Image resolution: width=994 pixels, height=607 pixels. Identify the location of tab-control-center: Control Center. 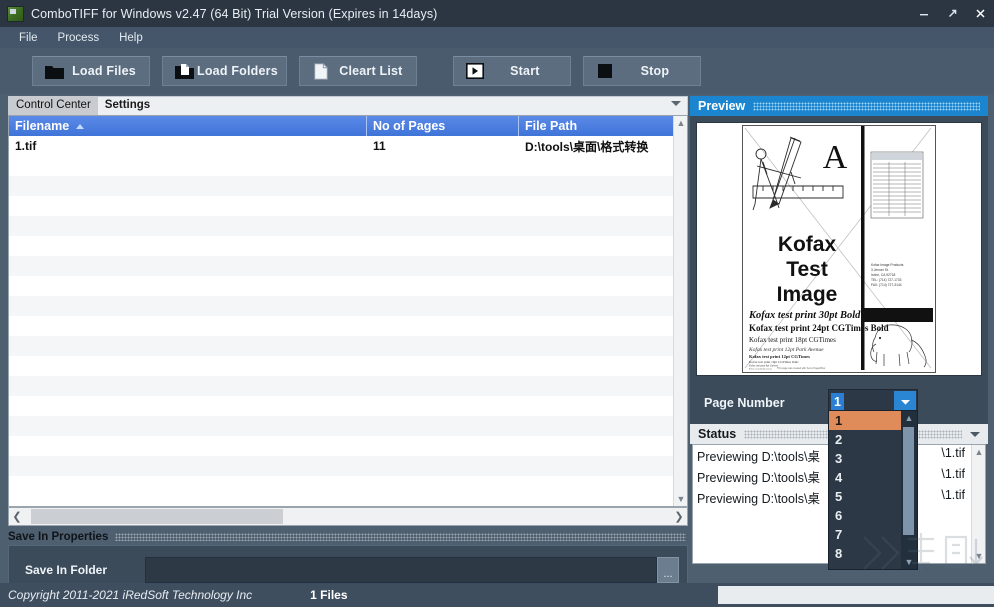
(53, 105).